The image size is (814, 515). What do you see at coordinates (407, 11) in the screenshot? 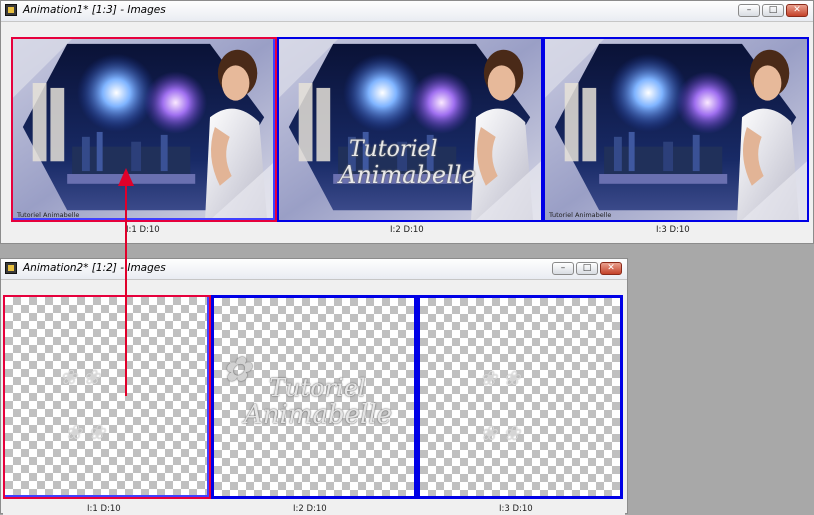
I see `animation1-titlebar: Animation1* [1:3] - Images – □ ✕` at bounding box center [407, 11].